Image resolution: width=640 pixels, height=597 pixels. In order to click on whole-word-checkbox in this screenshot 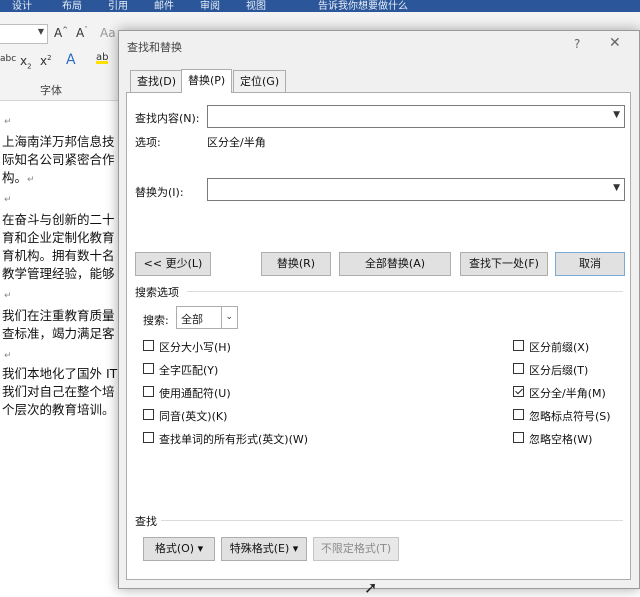, I will do `click(148, 368)`.